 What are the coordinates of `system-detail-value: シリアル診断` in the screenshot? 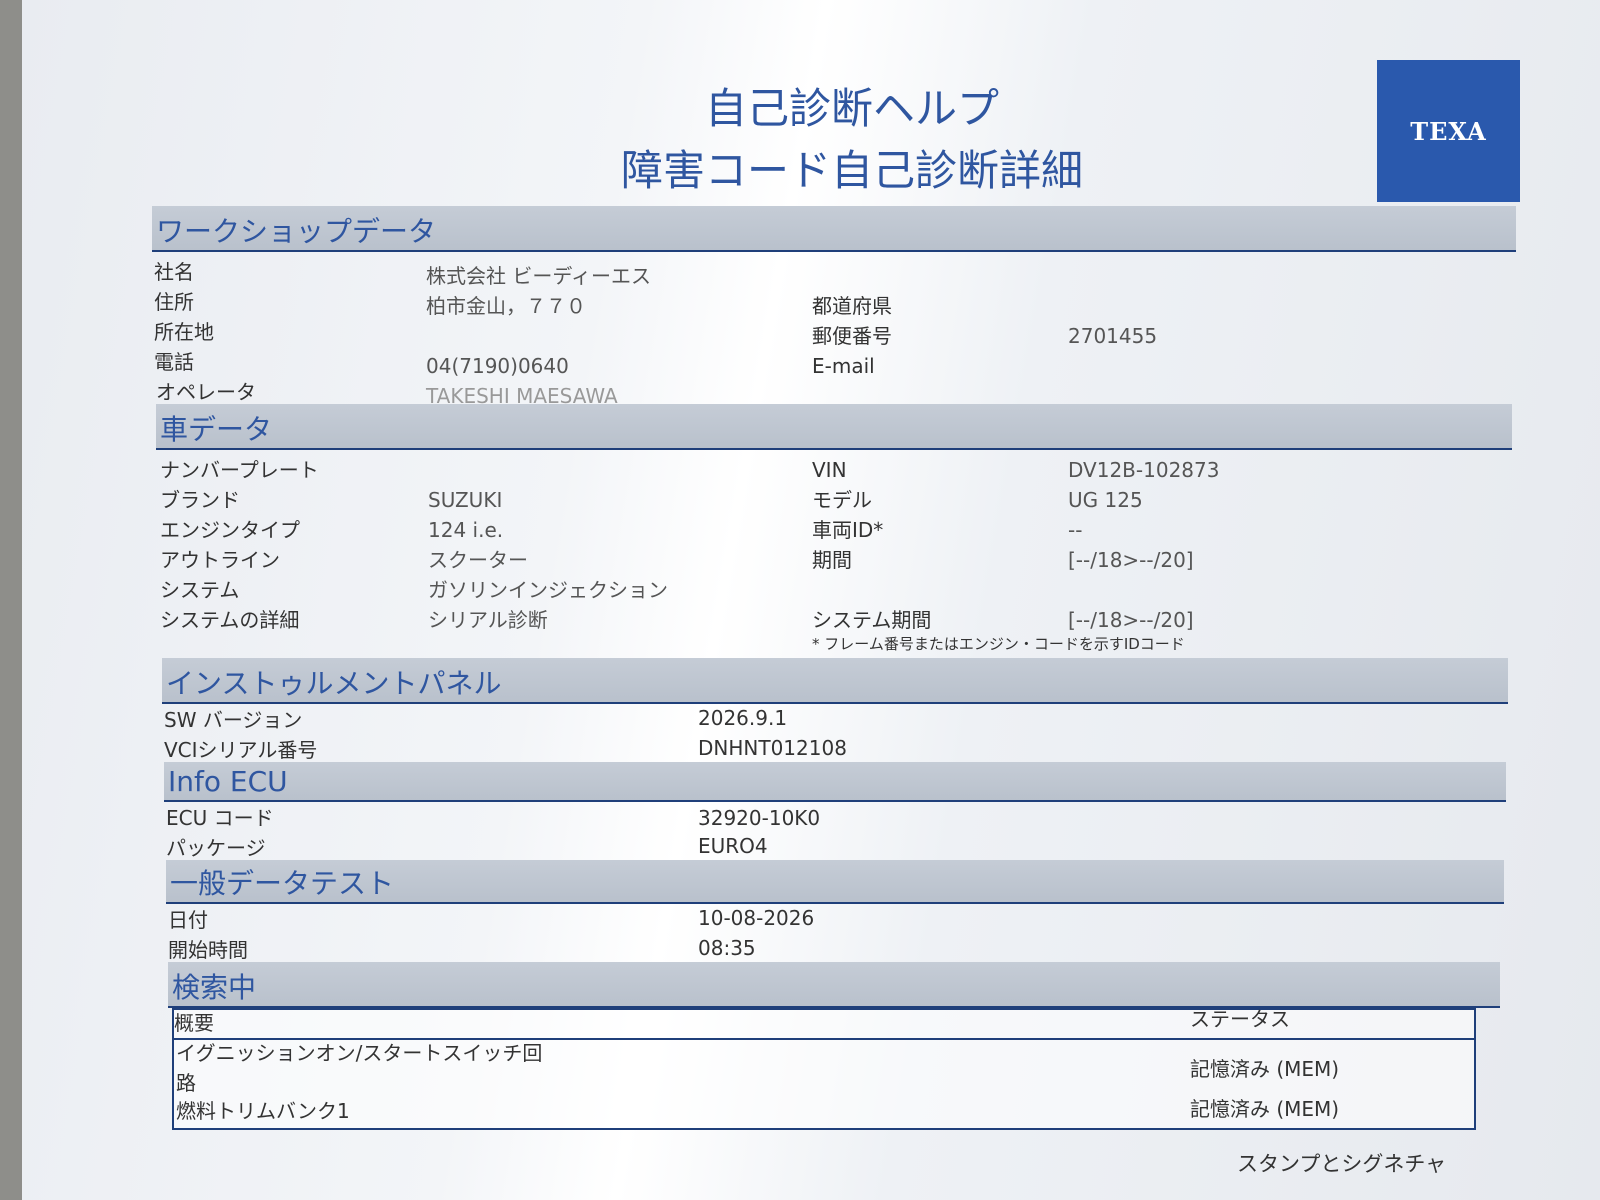 It's located at (488, 620).